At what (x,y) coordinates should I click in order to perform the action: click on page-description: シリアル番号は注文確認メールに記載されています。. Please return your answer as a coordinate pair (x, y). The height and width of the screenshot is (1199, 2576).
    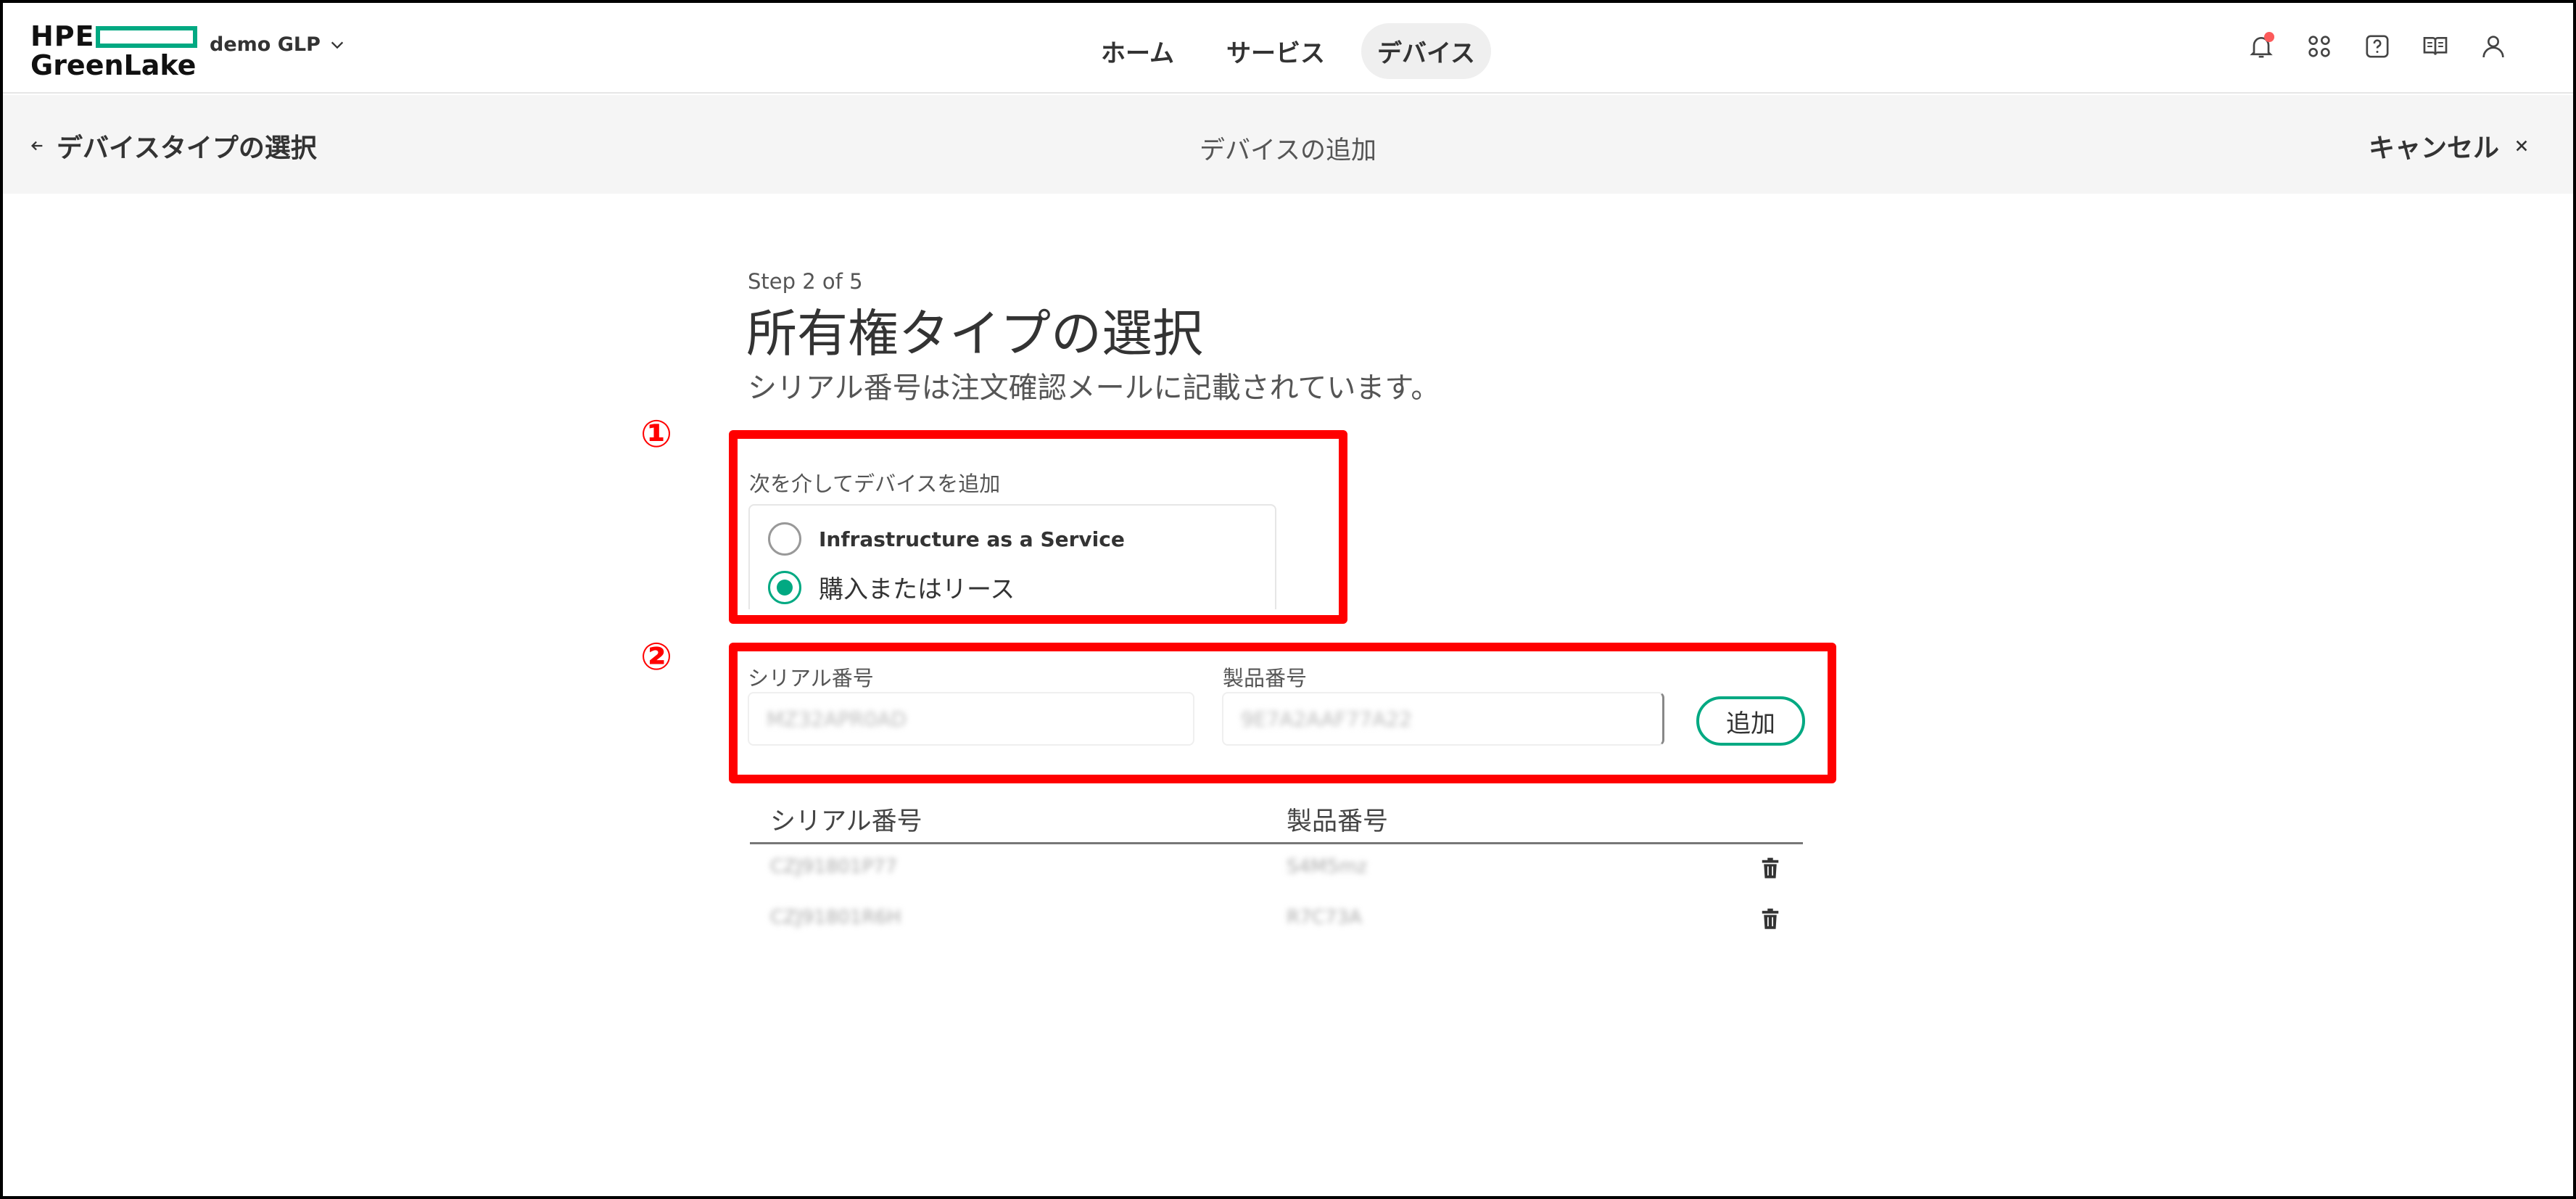
    Looking at the image, I should click on (1094, 388).